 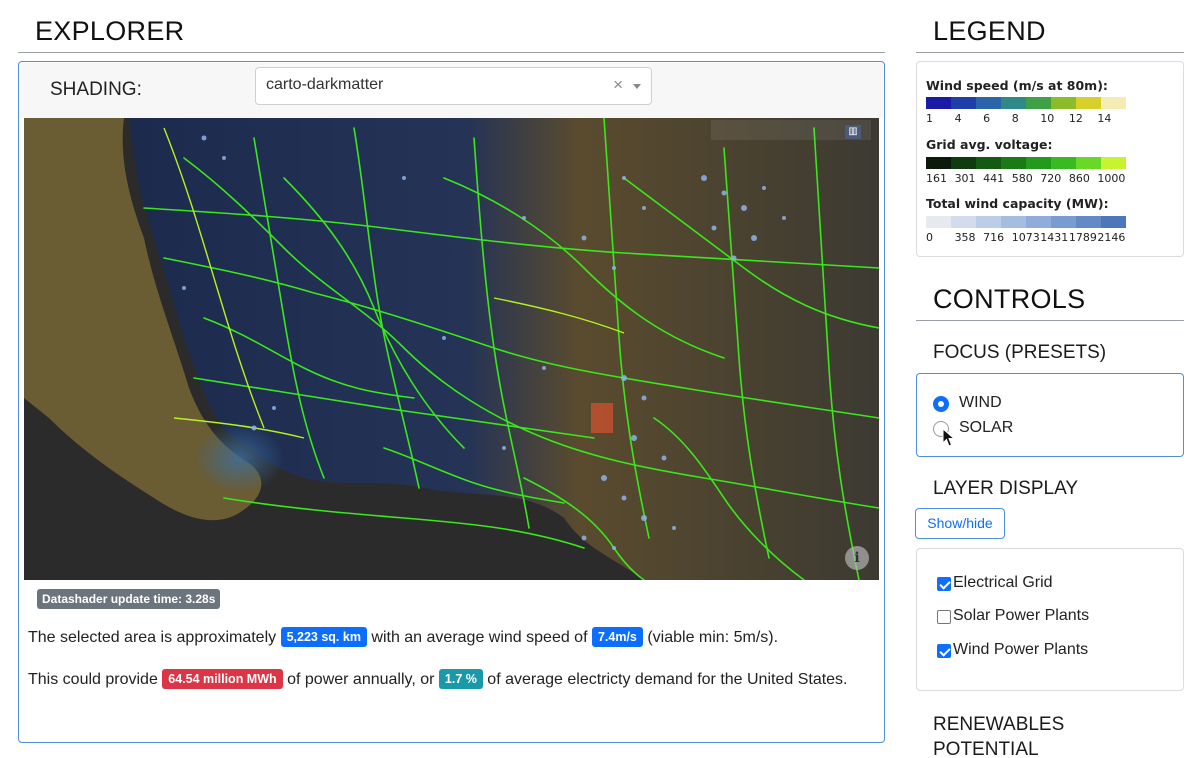 I want to click on checkbox-wind-plants, so click(x=944, y=651).